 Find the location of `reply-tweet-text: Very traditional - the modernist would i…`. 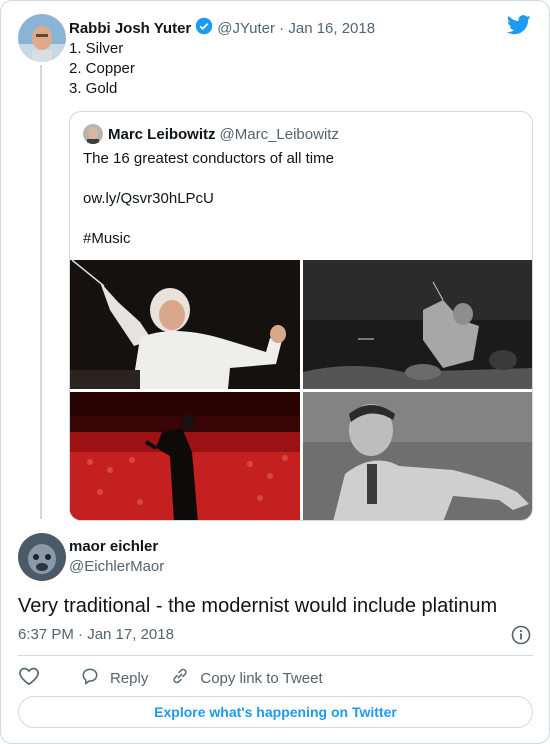

reply-tweet-text: Very traditional - the modernist would i… is located at coordinates (258, 606).